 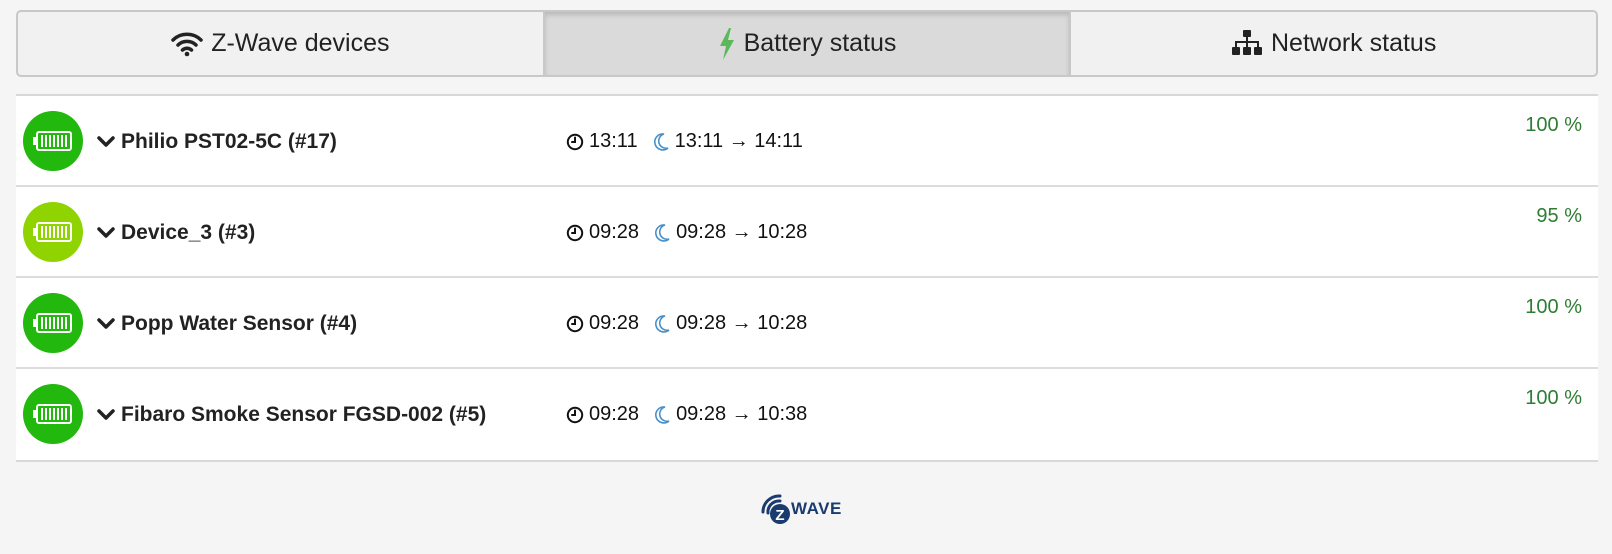 What do you see at coordinates (229, 141) in the screenshot?
I see `device-name: Philio PST02-5C (#17)` at bounding box center [229, 141].